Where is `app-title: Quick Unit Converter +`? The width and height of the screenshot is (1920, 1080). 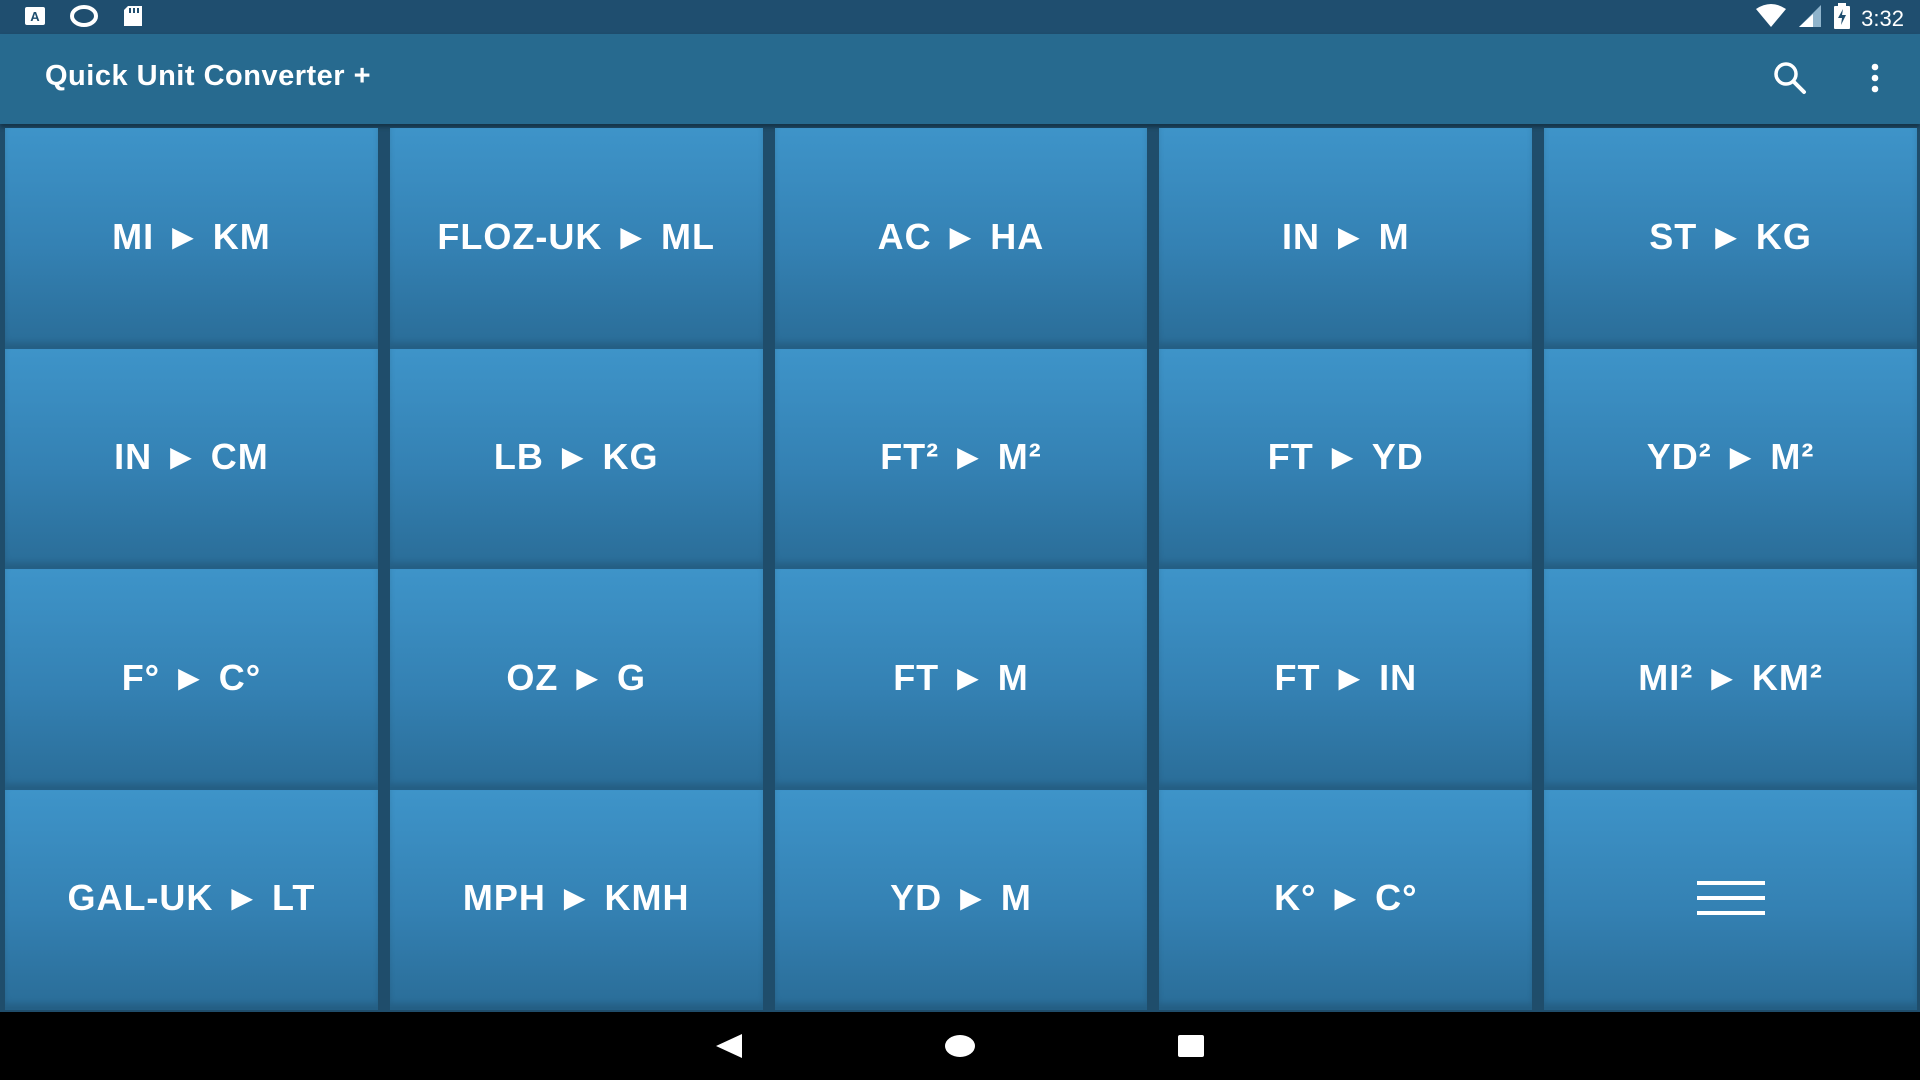
app-title: Quick Unit Converter + is located at coordinates (208, 76).